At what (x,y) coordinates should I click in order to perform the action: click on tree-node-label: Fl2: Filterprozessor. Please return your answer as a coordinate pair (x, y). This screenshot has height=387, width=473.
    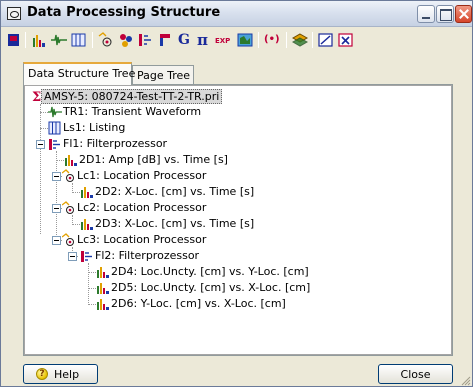
    Looking at the image, I should click on (147, 255).